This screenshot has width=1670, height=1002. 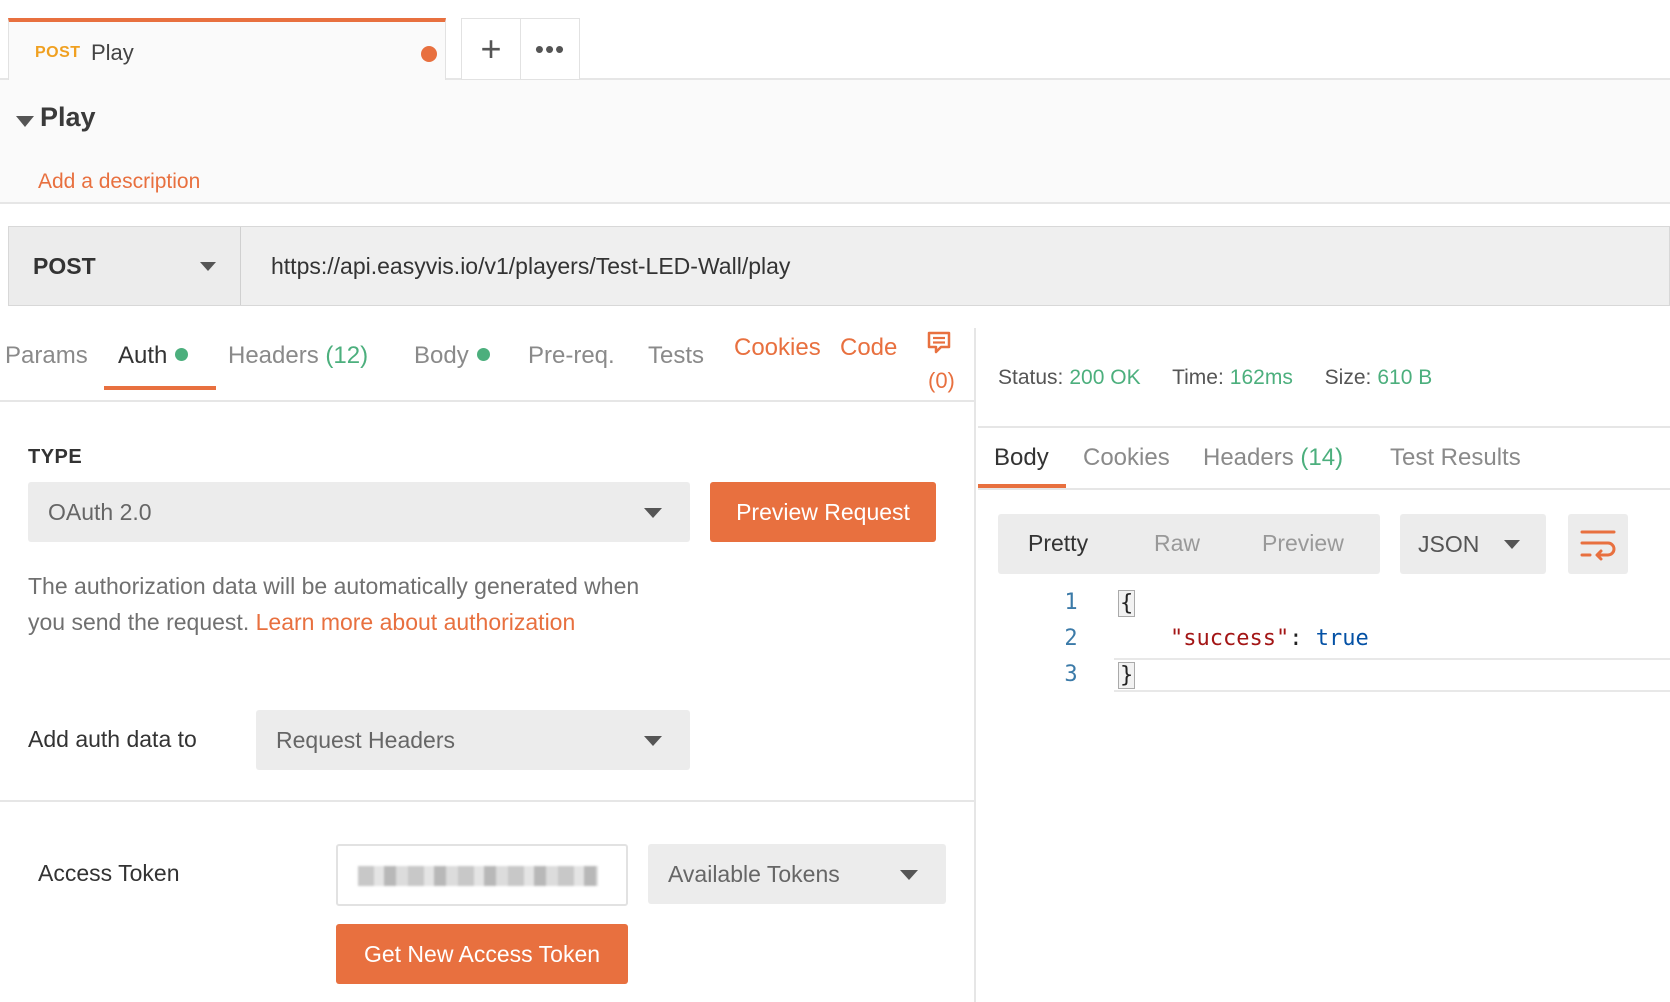 What do you see at coordinates (478, 876) in the screenshot?
I see `redacted-token` at bounding box center [478, 876].